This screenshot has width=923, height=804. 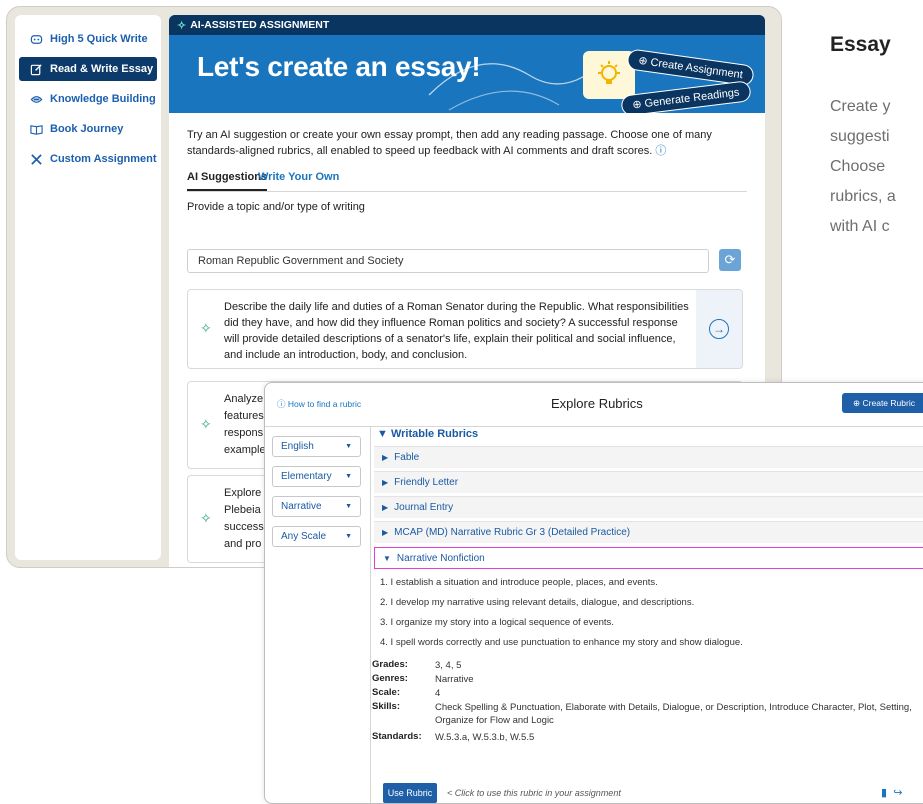 I want to click on sidebar-item-custom-assignment: Custom Assignment, so click(x=88, y=159).